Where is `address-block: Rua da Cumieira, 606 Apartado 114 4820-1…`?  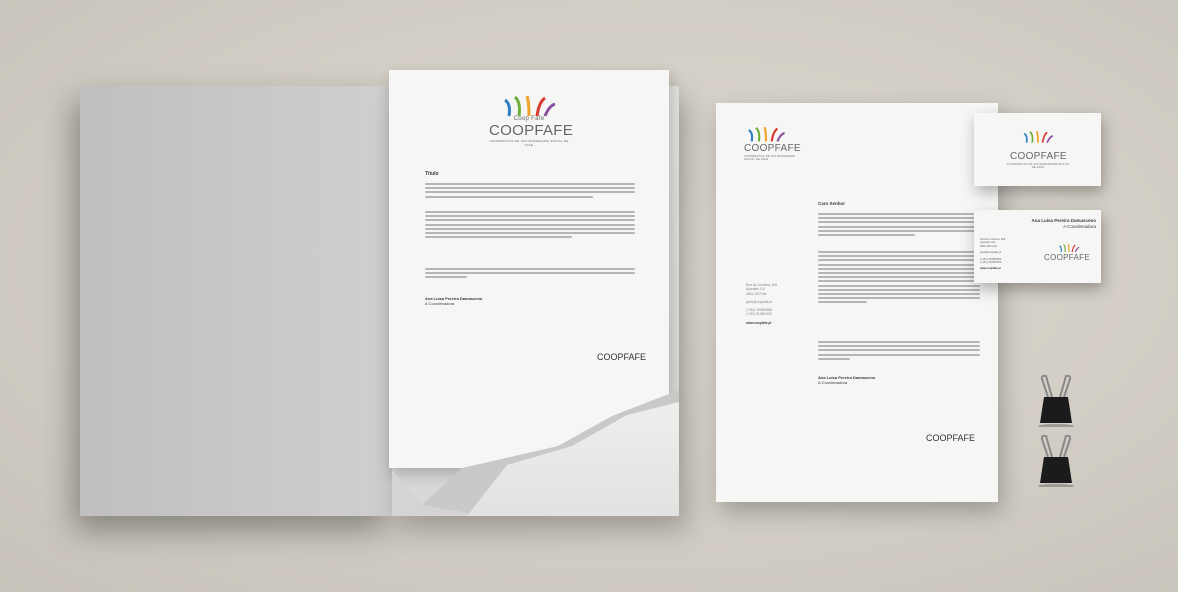 address-block: Rua da Cumieira, 606 Apartado 114 4820-1… is located at coordinates (761, 304).